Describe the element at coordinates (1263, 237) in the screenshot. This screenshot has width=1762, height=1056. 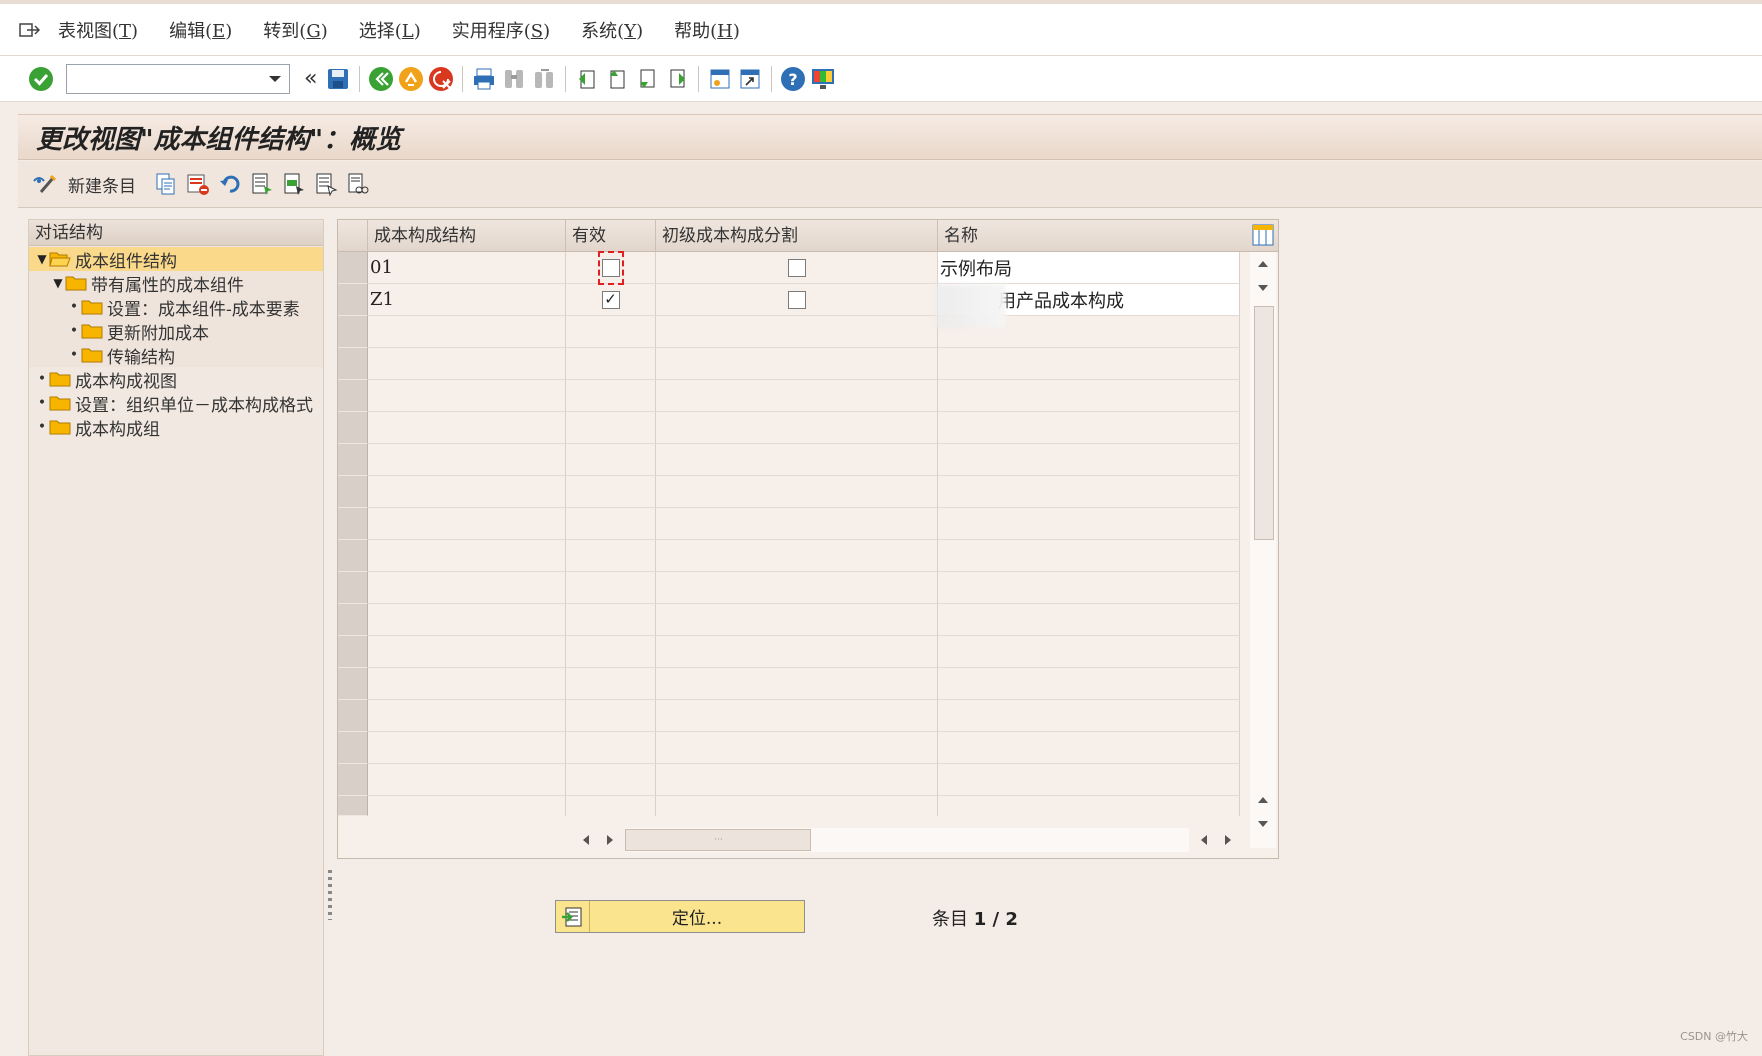
I see `table-settings-icon` at that location.